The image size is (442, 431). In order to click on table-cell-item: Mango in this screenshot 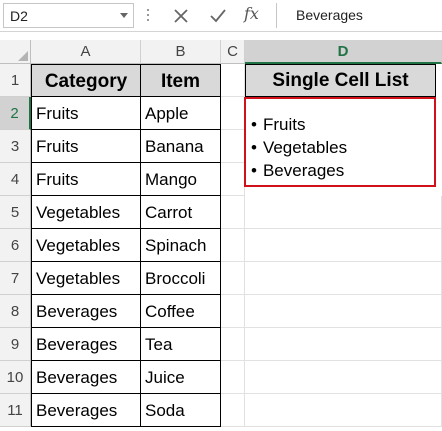, I will do `click(181, 179)`.